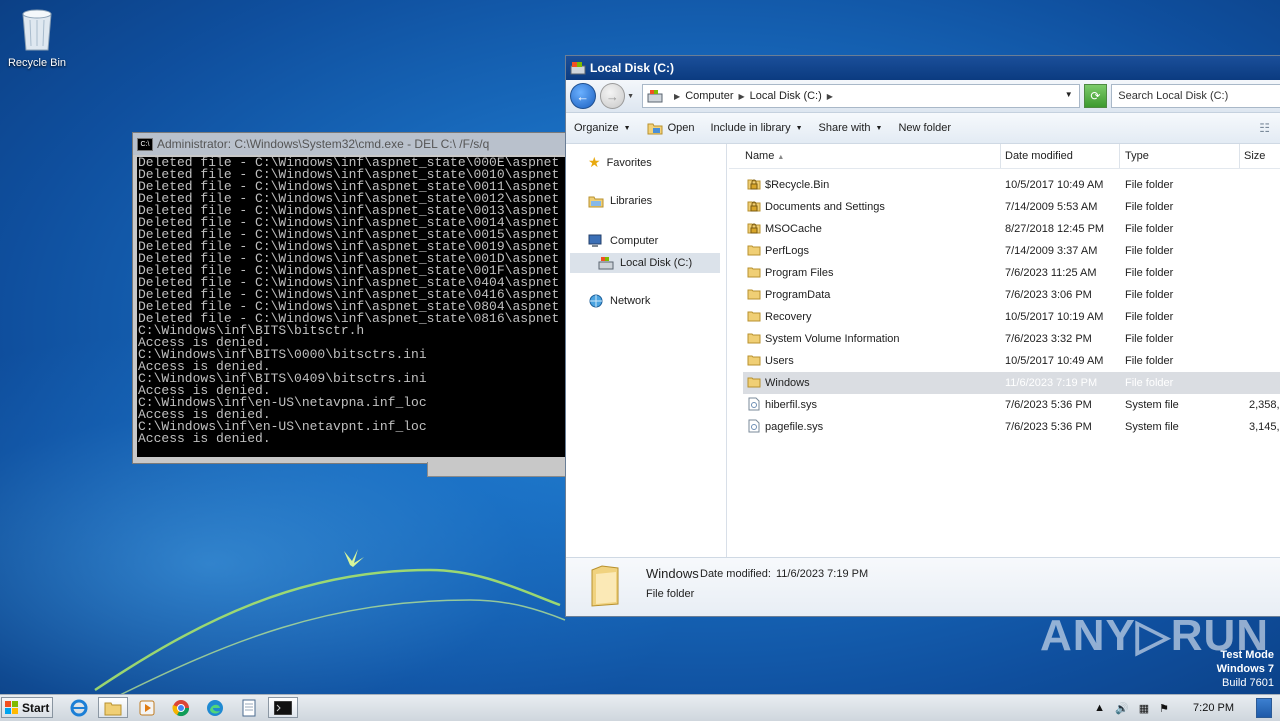 Image resolution: width=1280 pixels, height=721 pixels. I want to click on recent-pages-dropdown-icon: ▼, so click(630, 96).